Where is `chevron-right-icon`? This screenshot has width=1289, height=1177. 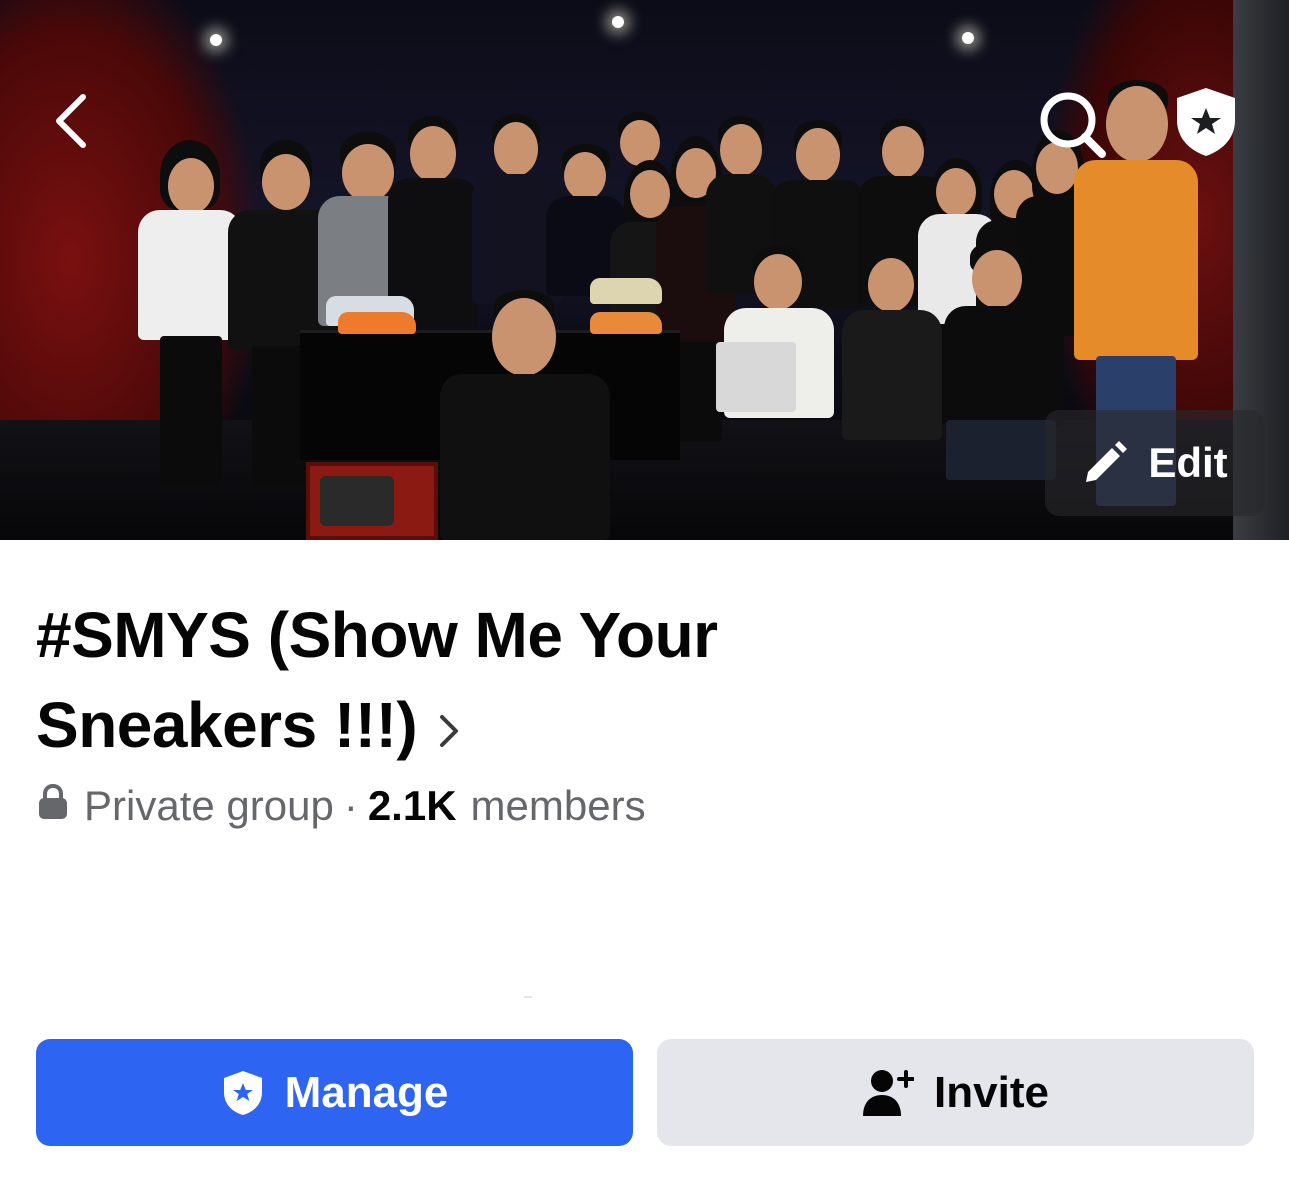 chevron-right-icon is located at coordinates (449, 726).